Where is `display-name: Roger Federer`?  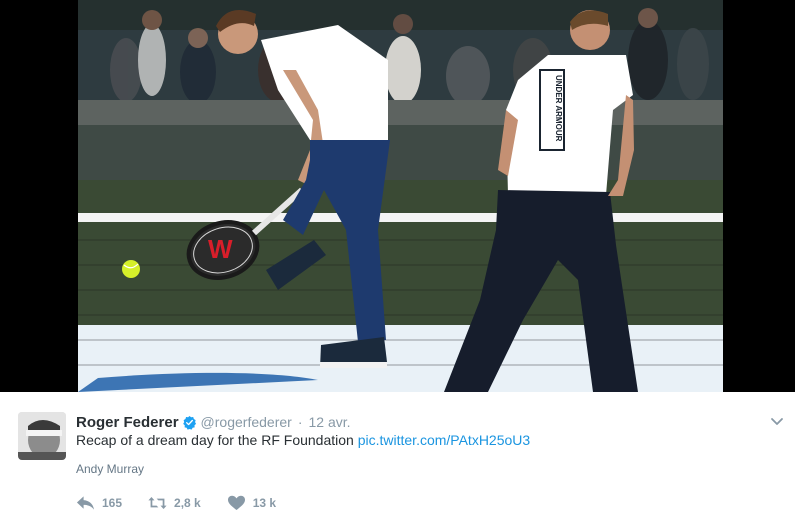
display-name: Roger Federer is located at coordinates (127, 422).